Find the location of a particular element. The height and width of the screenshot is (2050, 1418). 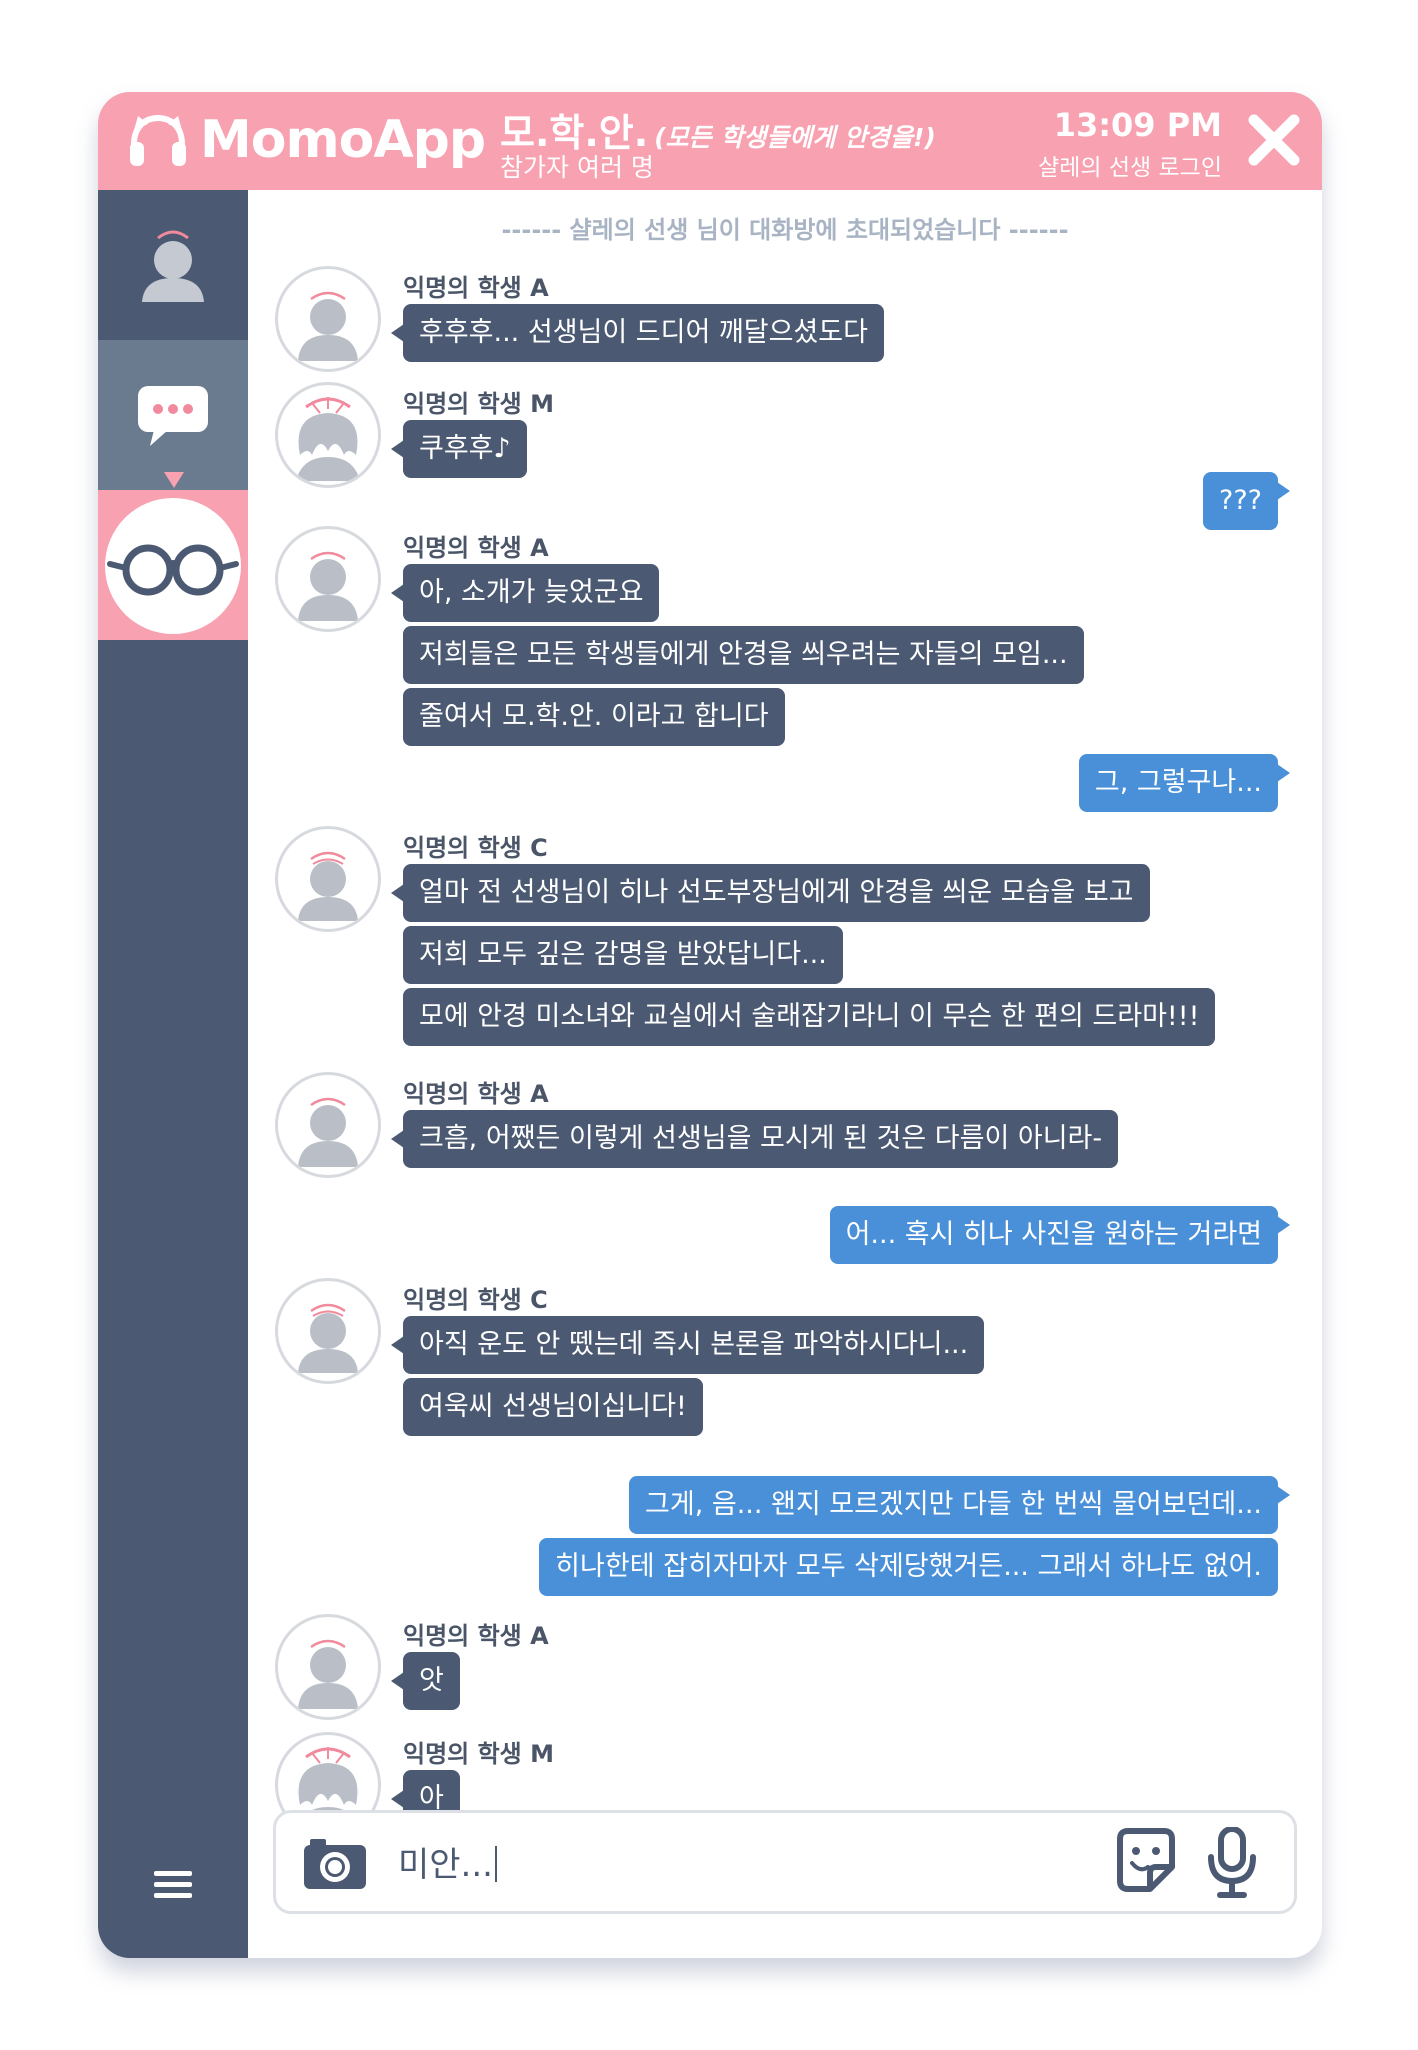

message-bubble: 모에 안경 미소녀와 교실에서 술래잡기라니 이 무슨 한 편의 드라마!!! is located at coordinates (809, 1017).